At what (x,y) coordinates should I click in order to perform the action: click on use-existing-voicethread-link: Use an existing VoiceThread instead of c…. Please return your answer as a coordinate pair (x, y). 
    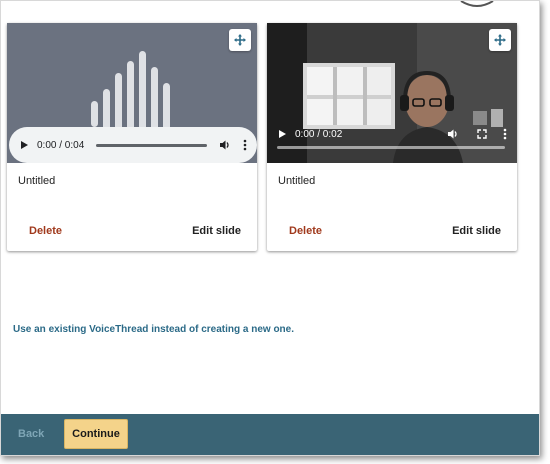
    Looking at the image, I should click on (153, 329).